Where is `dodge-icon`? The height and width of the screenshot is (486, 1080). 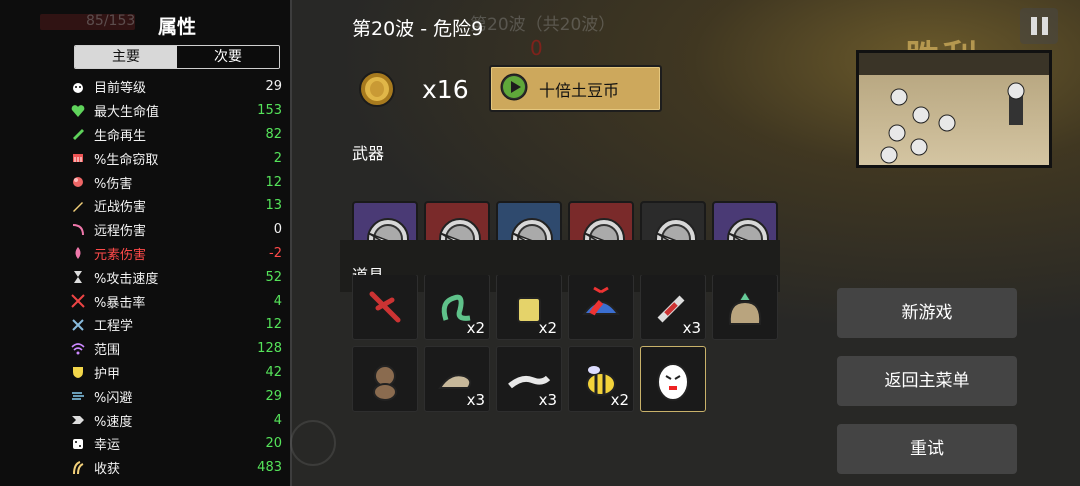 dodge-icon is located at coordinates (78, 396).